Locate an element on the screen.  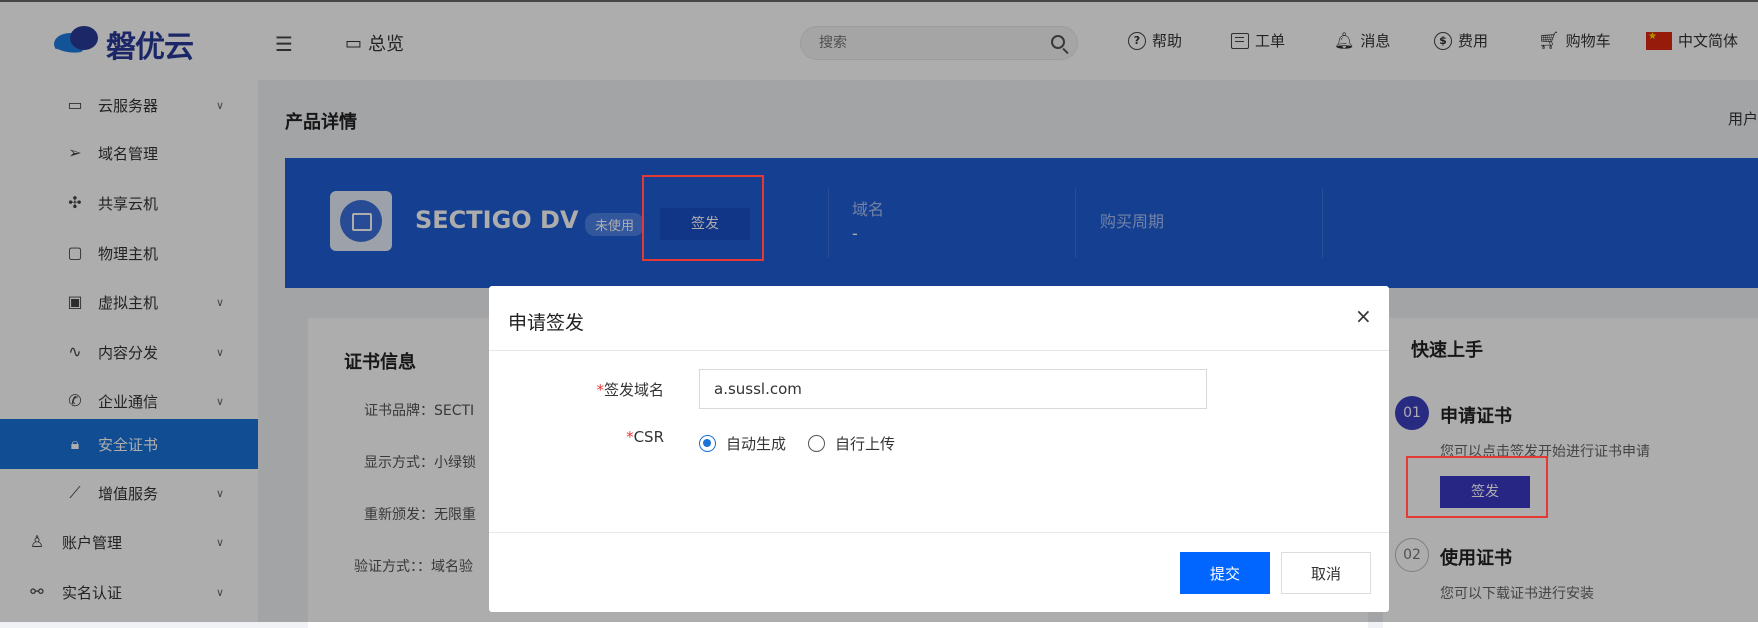
csr-option-upload: 自行上传 is located at coordinates (851, 443).